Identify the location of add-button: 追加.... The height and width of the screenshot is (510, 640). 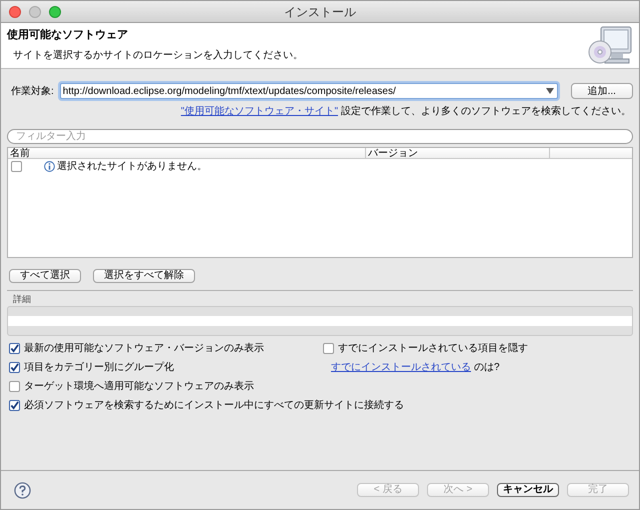
(601, 91).